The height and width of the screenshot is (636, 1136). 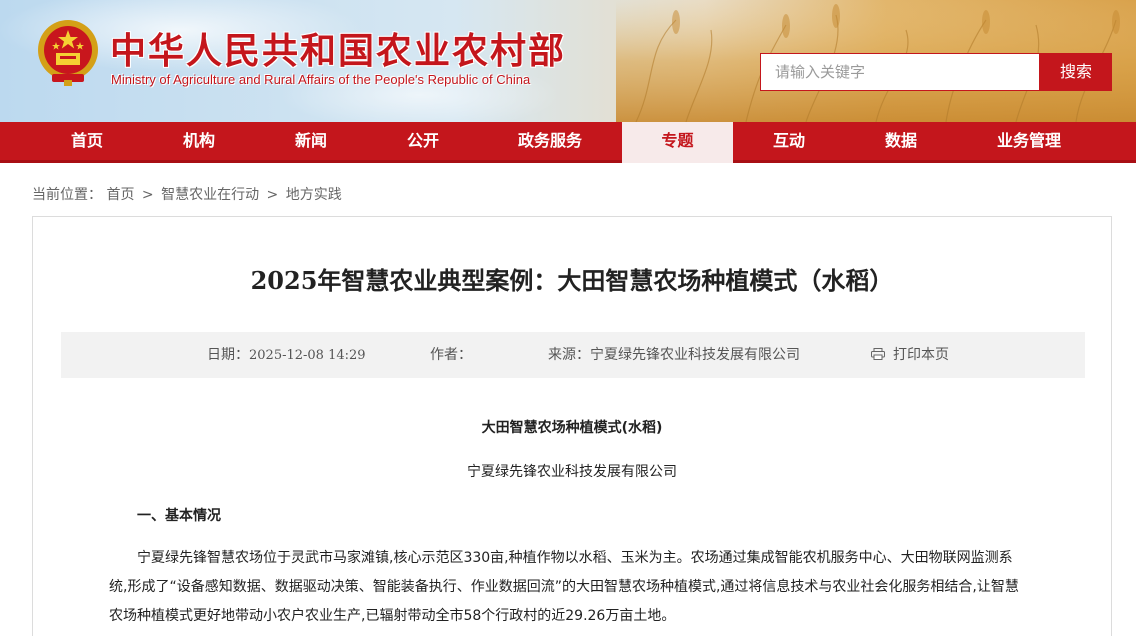 What do you see at coordinates (789, 141) in the screenshot?
I see `nav-item-interaction: 互动` at bounding box center [789, 141].